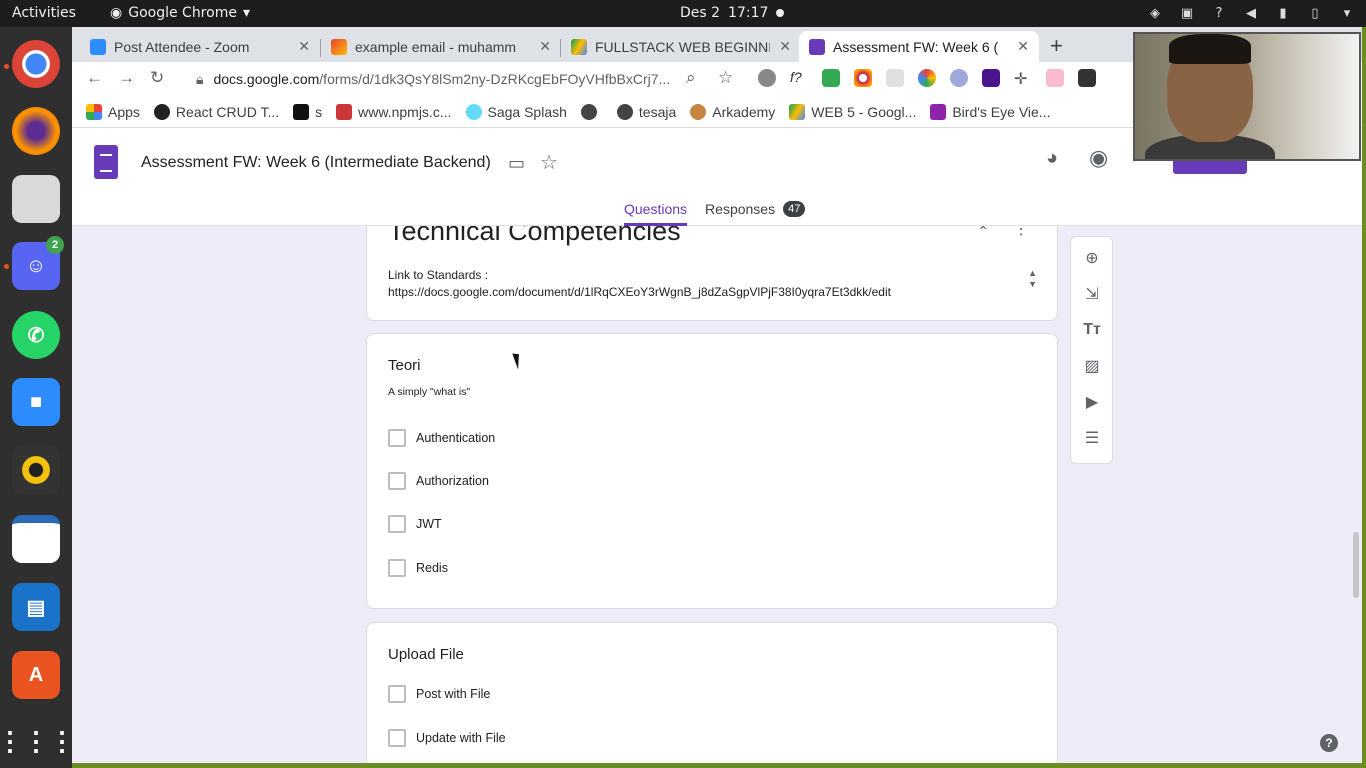  I want to click on description-scroll-control: ▲ ▼, so click(1032, 279).